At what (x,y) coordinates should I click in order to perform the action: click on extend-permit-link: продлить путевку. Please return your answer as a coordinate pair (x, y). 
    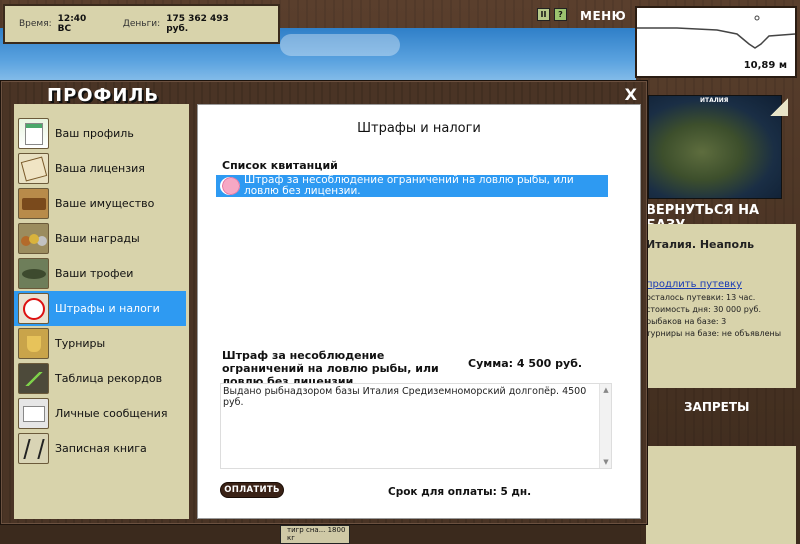
    Looking at the image, I should click on (721, 284).